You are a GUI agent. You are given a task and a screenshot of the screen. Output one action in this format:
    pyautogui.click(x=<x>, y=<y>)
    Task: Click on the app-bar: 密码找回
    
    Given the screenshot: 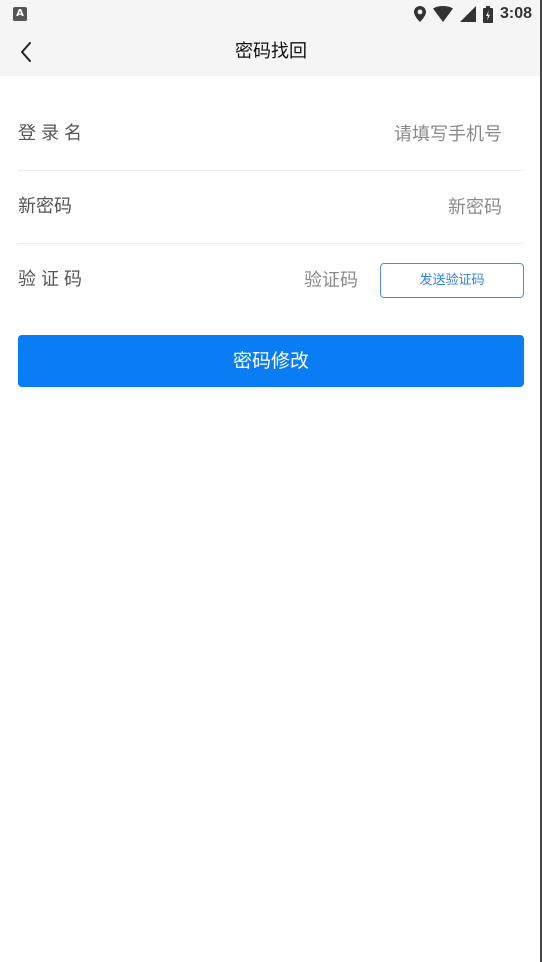 What is the action you would take?
    pyautogui.click(x=271, y=52)
    